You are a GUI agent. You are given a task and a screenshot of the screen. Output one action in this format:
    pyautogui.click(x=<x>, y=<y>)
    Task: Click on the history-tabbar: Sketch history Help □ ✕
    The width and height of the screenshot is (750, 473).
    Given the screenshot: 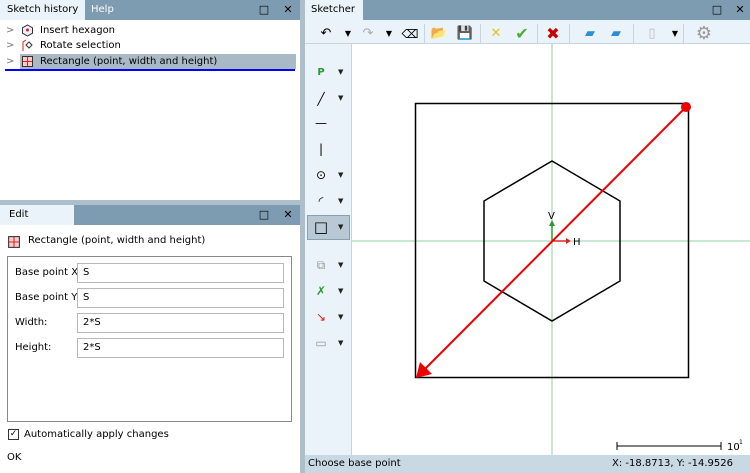 What is the action you would take?
    pyautogui.click(x=150, y=10)
    